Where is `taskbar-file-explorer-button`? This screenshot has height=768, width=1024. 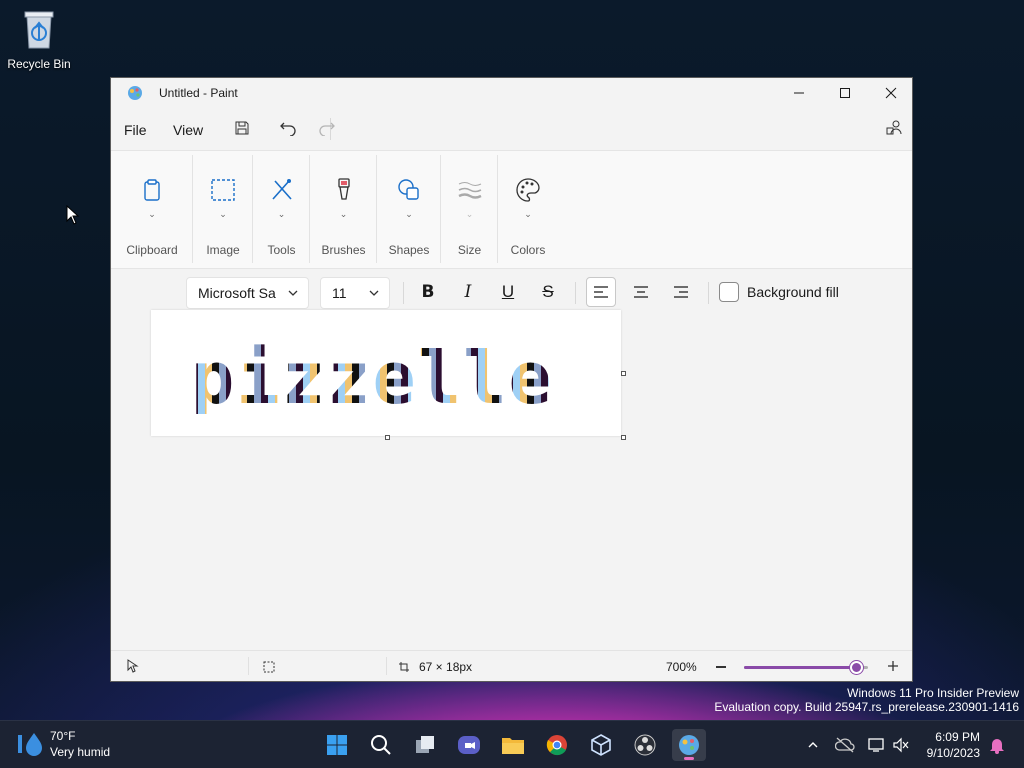
taskbar-file-explorer-button is located at coordinates (513, 745).